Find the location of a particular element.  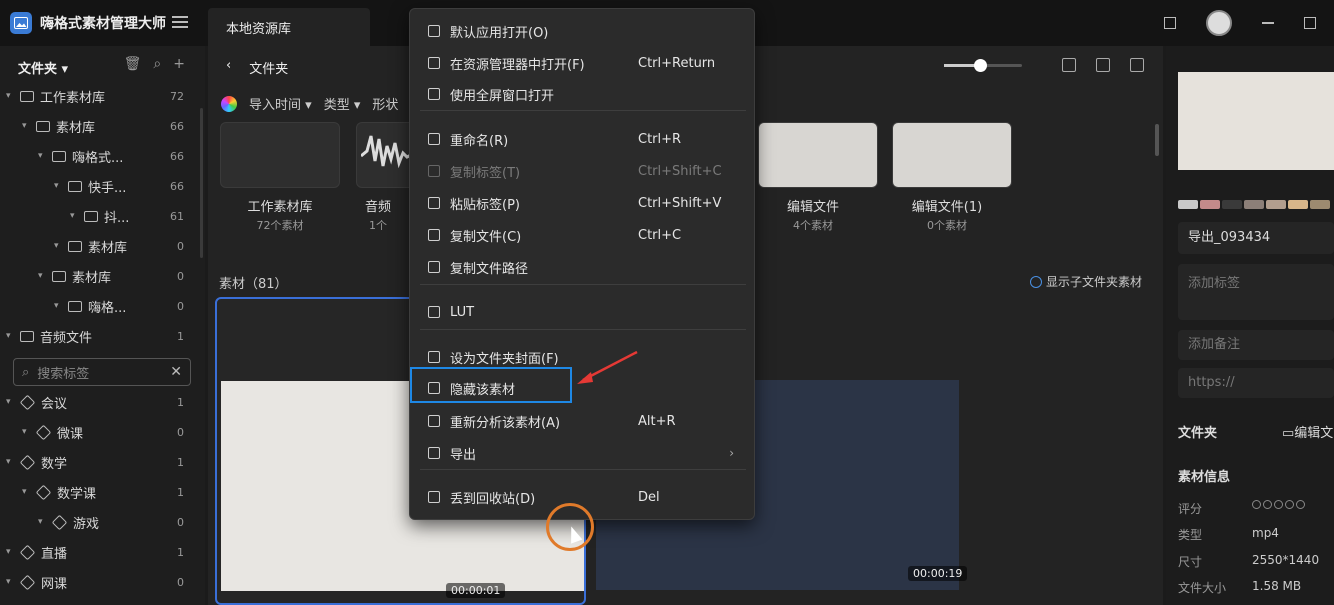

maximize-icon is located at coordinates (1310, 23).